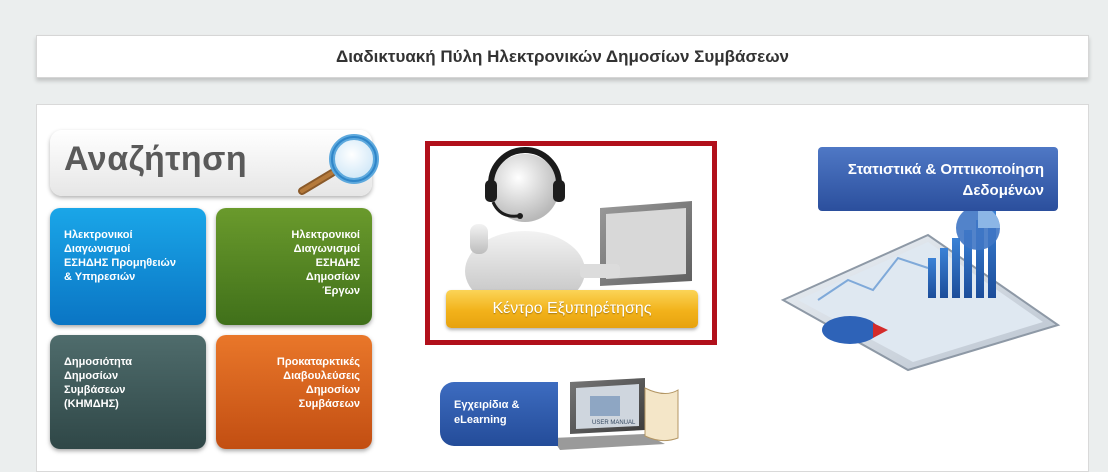  I want to click on helpdesk-label: Κέντρο Εξυπηρέτησης, so click(572, 308).